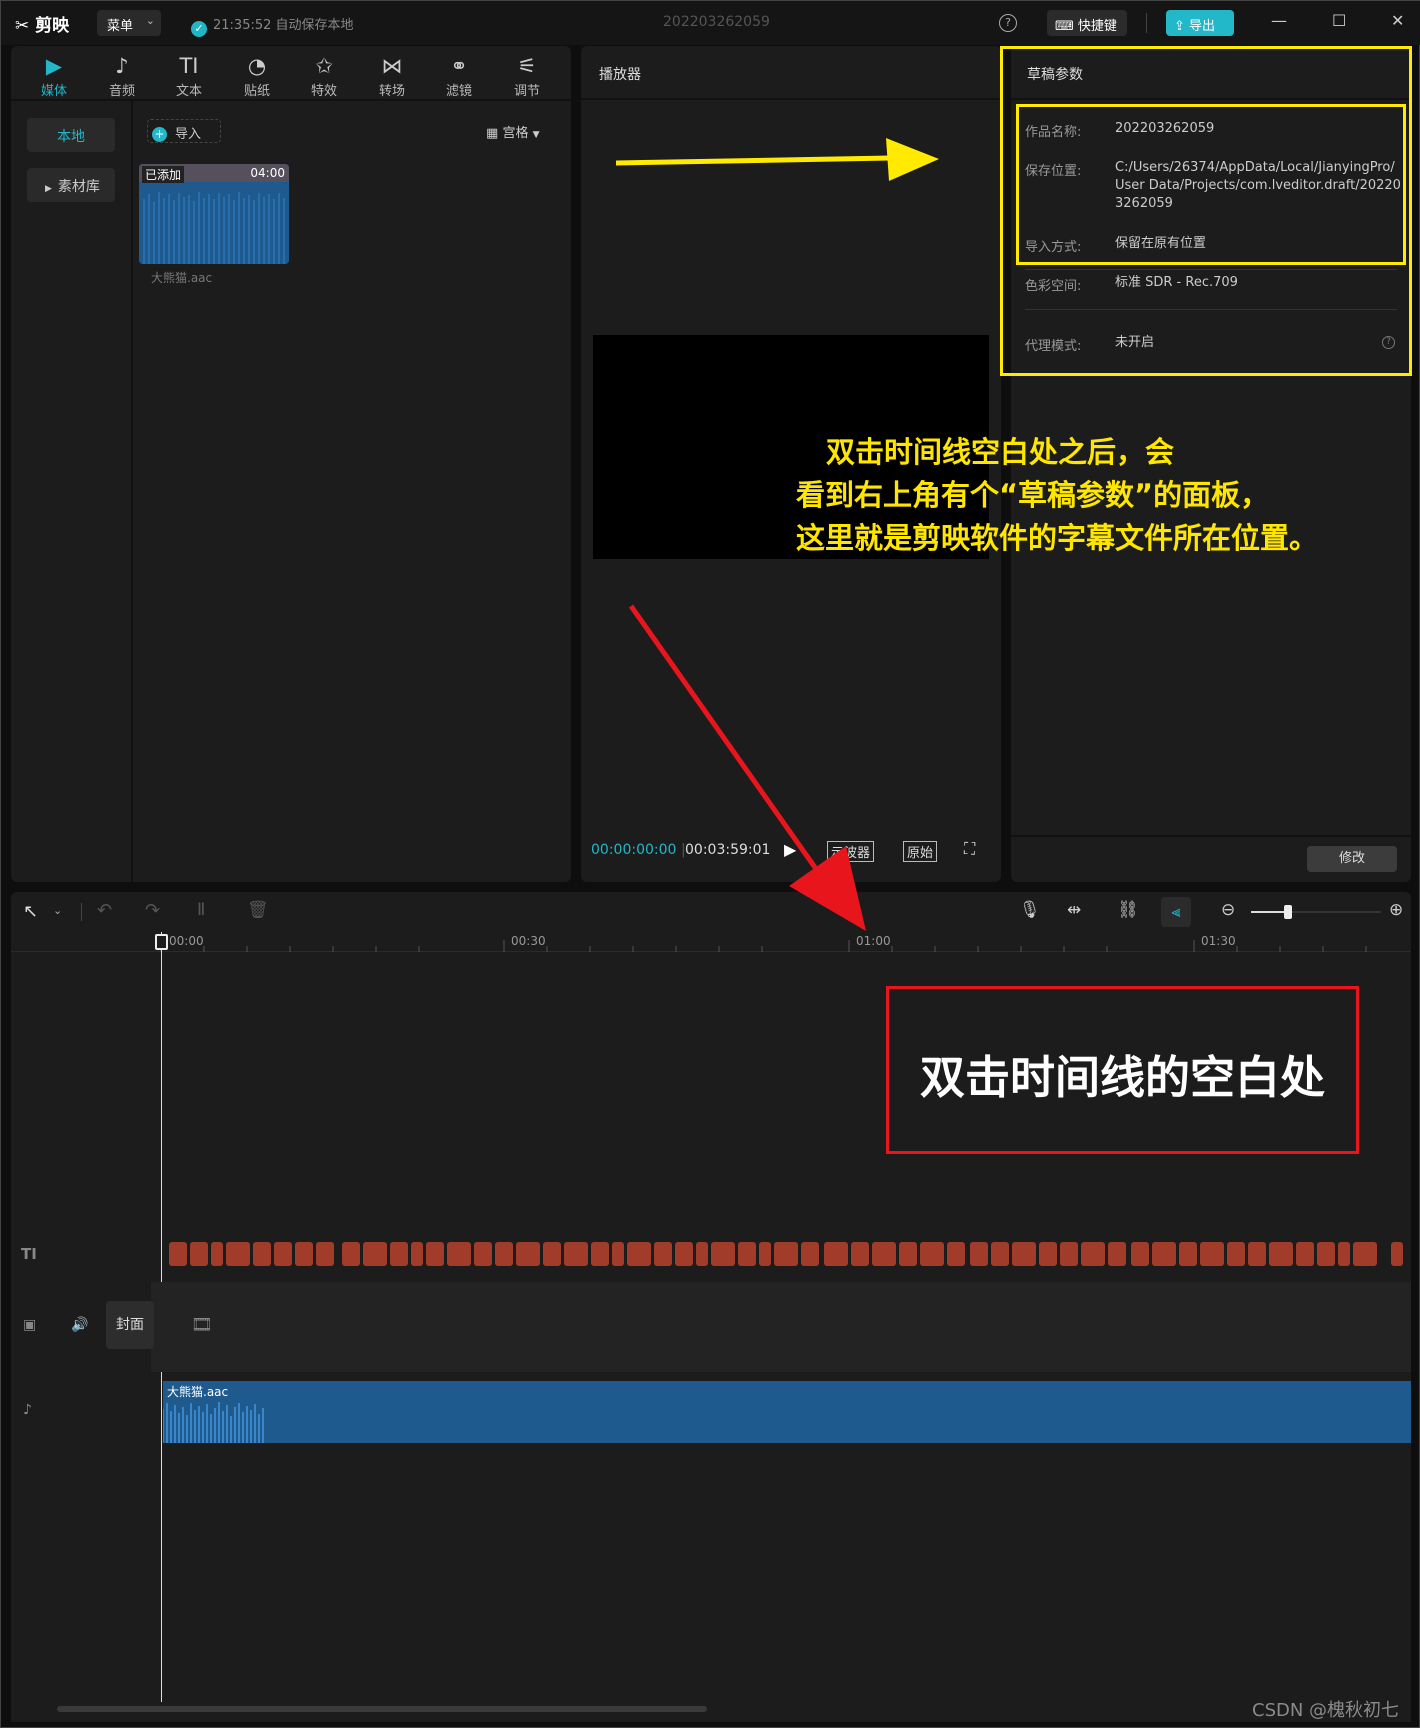  What do you see at coordinates (382, 1709) in the screenshot?
I see `horizontal-scrollbar` at bounding box center [382, 1709].